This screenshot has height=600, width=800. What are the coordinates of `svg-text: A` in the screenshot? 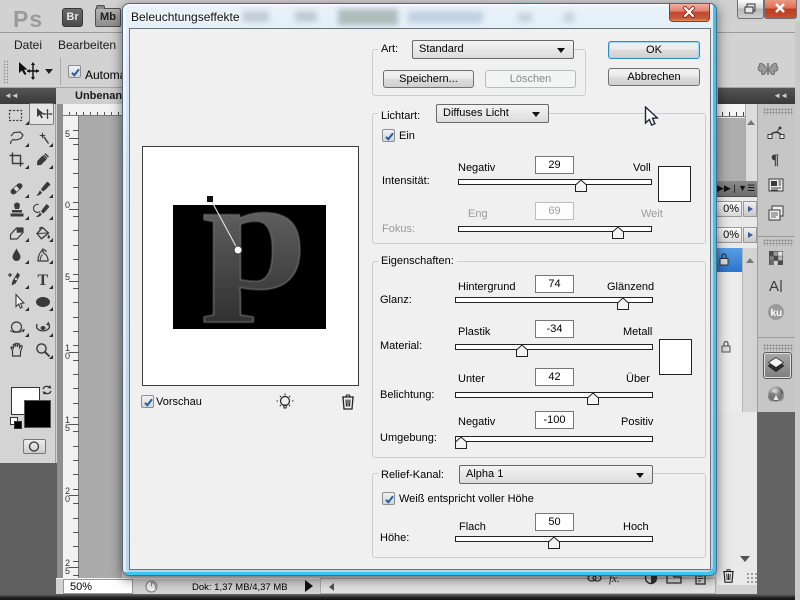 It's located at (774, 286).